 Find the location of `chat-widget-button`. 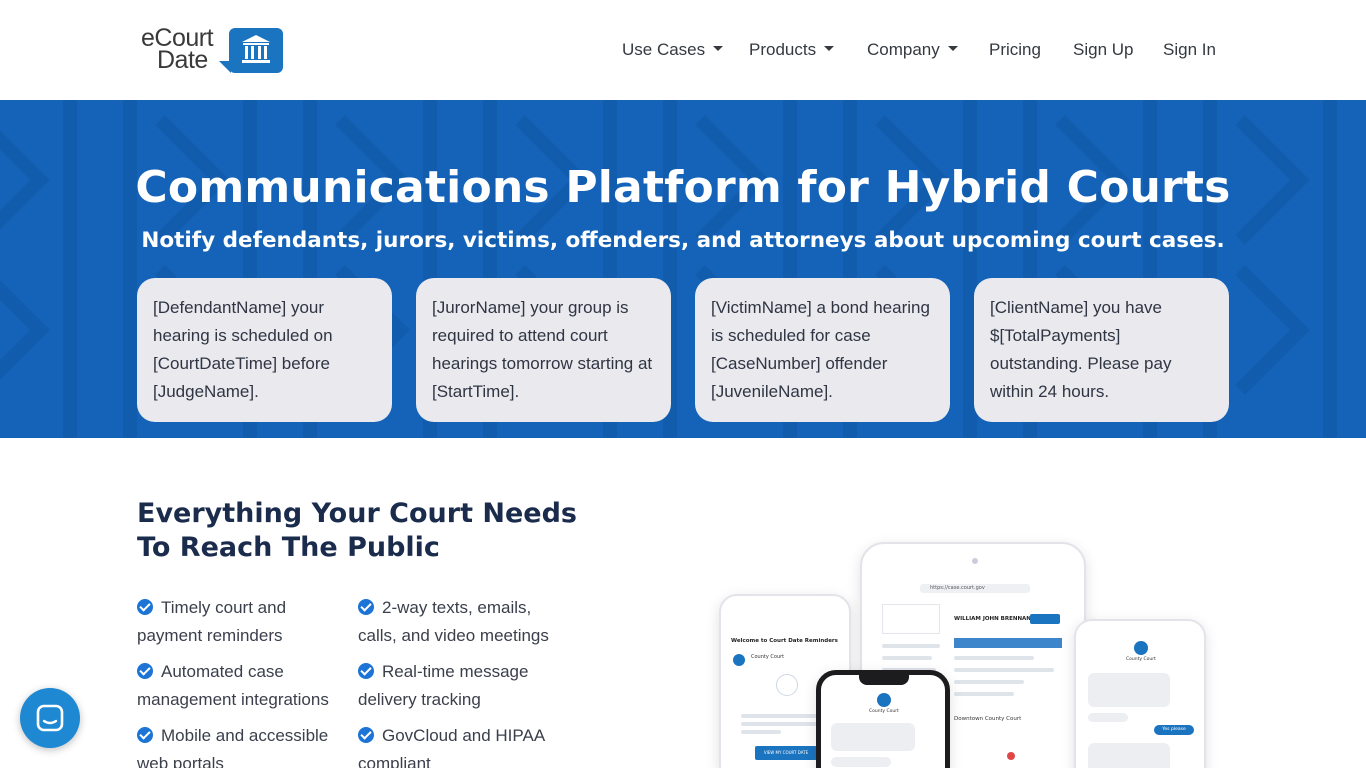

chat-widget-button is located at coordinates (50, 718).